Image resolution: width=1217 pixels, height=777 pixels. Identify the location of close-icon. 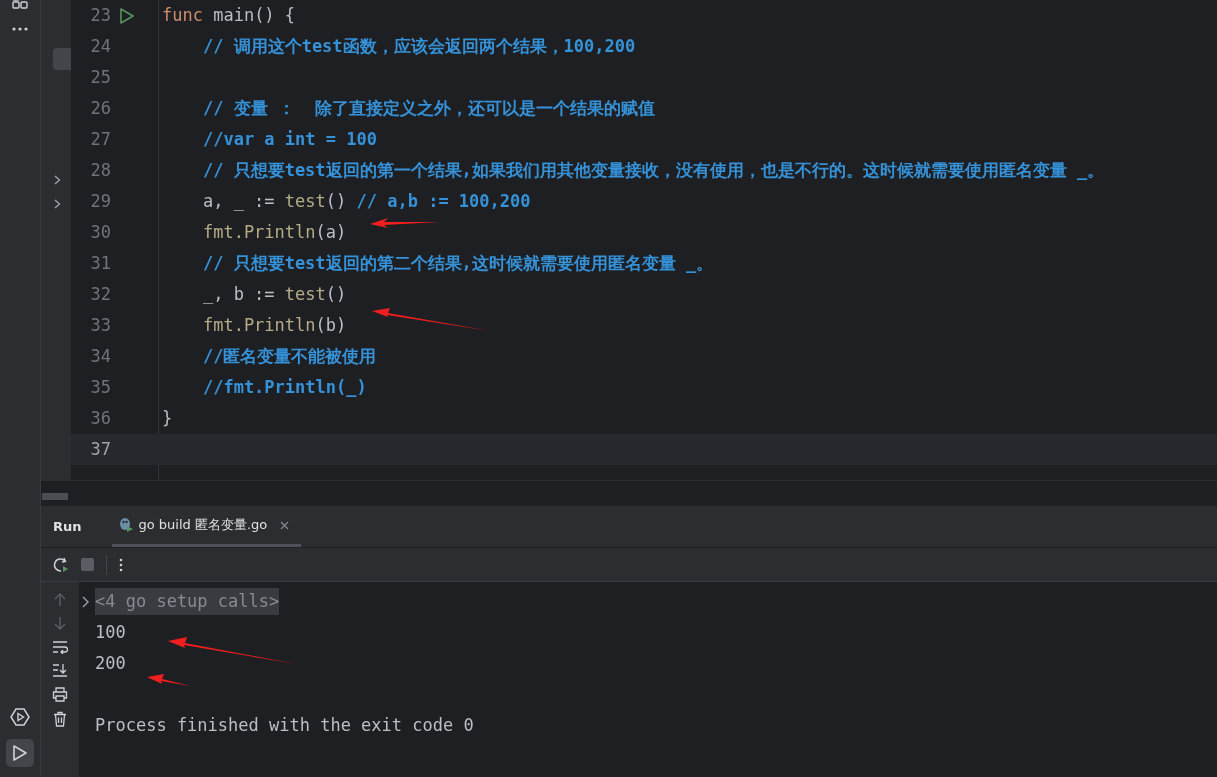
(285, 525).